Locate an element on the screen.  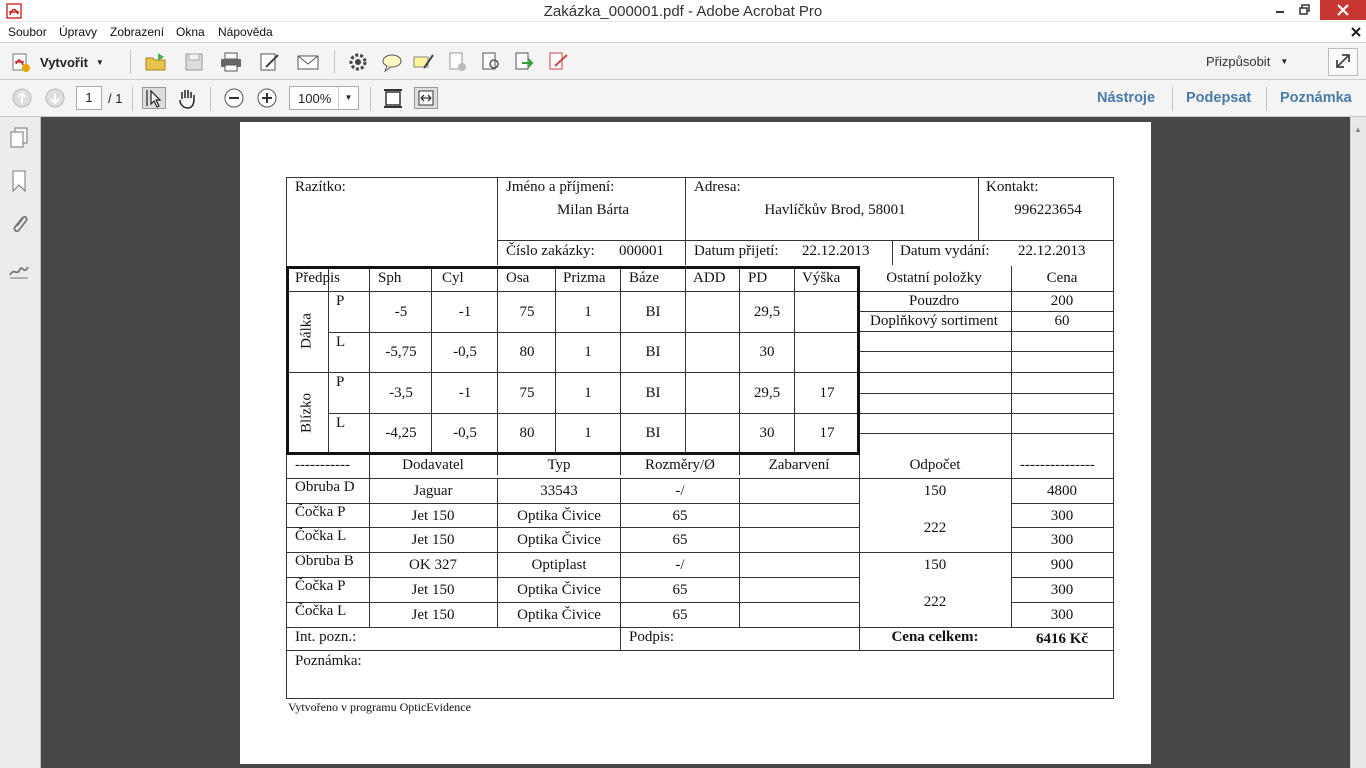
print-icon is located at coordinates (231, 62).